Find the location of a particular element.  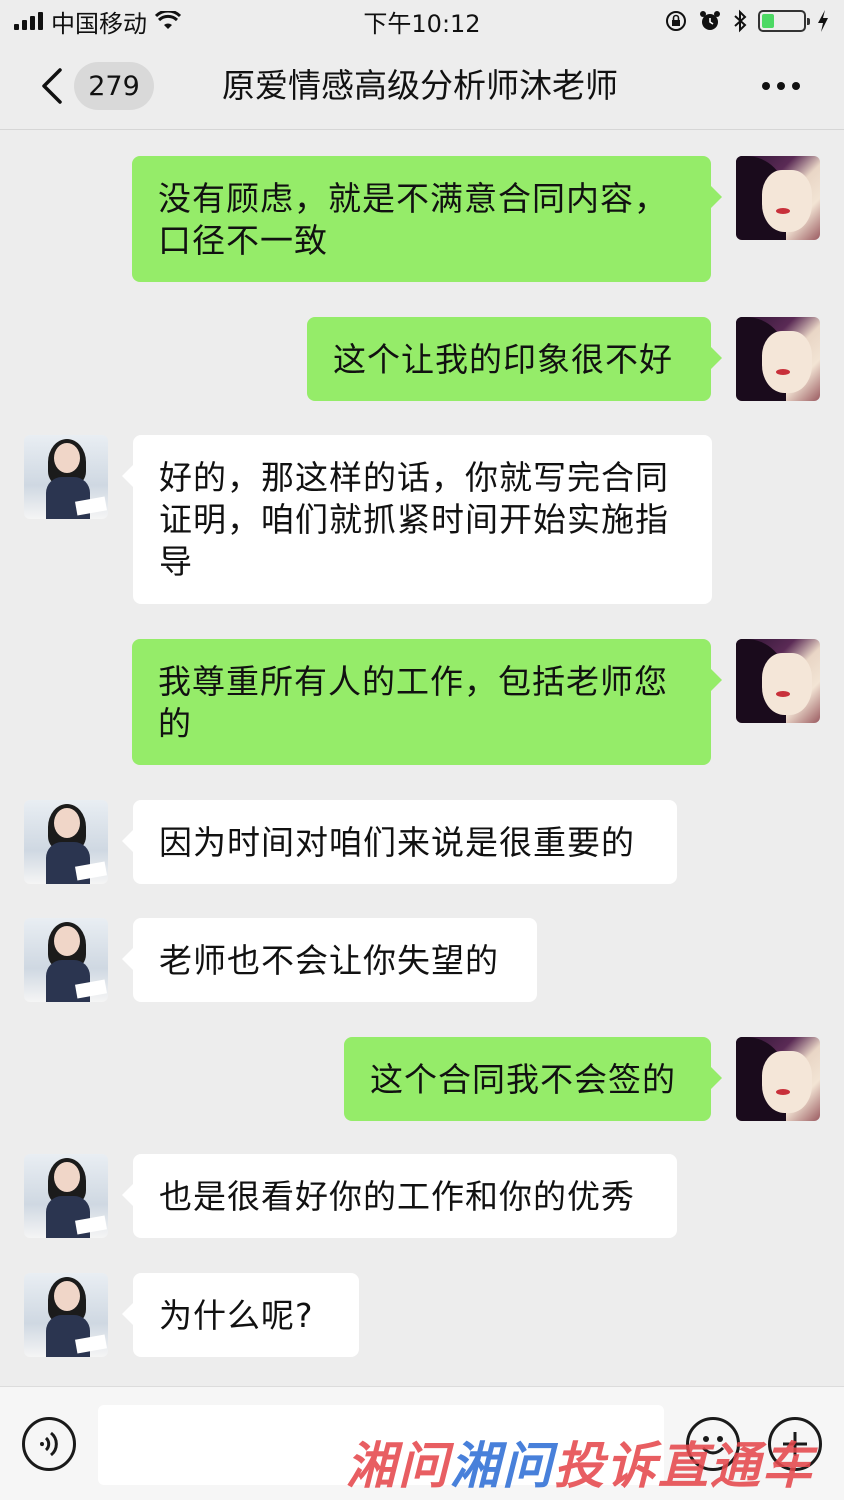

message-bubble: 我尊重所有人的工作，包括老师您的 is located at coordinates (427, 702).